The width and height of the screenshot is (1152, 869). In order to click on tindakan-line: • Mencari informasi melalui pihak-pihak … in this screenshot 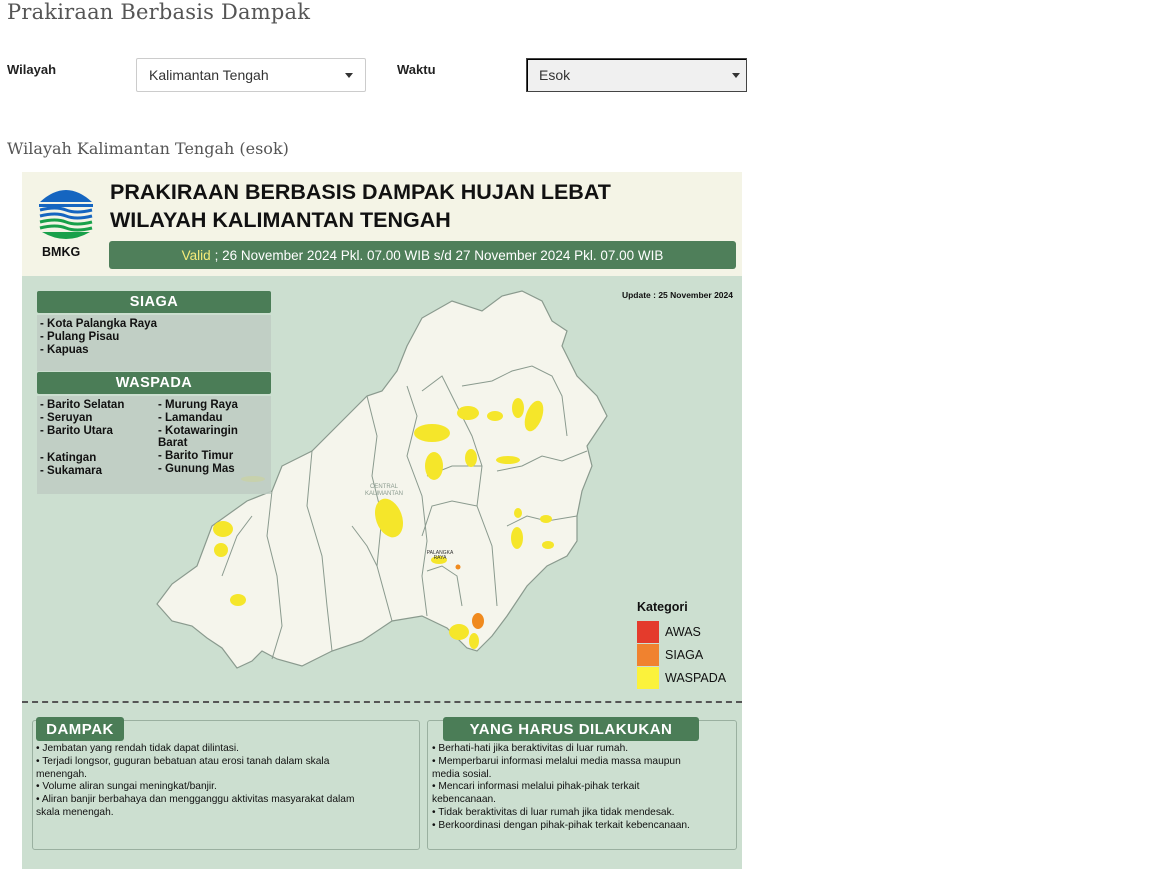, I will do `click(536, 787)`.